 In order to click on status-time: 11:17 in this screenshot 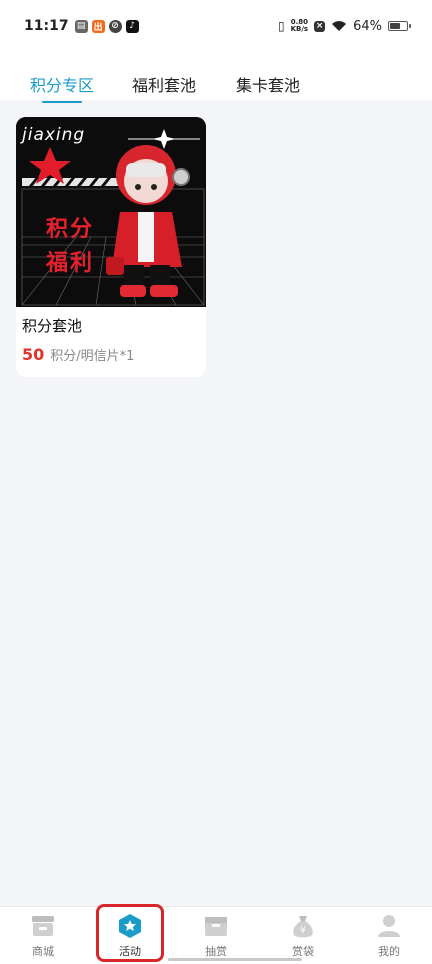, I will do `click(46, 26)`.